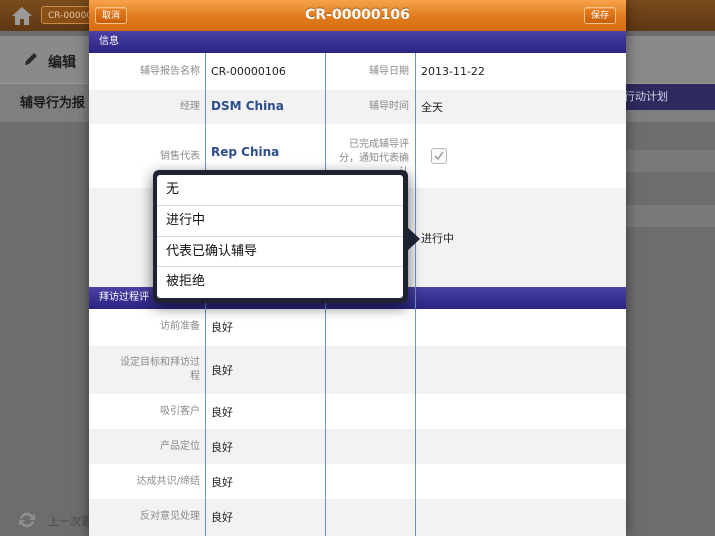 The width and height of the screenshot is (715, 536). I want to click on background-subheader-label: 辅导行为报, so click(53, 103).